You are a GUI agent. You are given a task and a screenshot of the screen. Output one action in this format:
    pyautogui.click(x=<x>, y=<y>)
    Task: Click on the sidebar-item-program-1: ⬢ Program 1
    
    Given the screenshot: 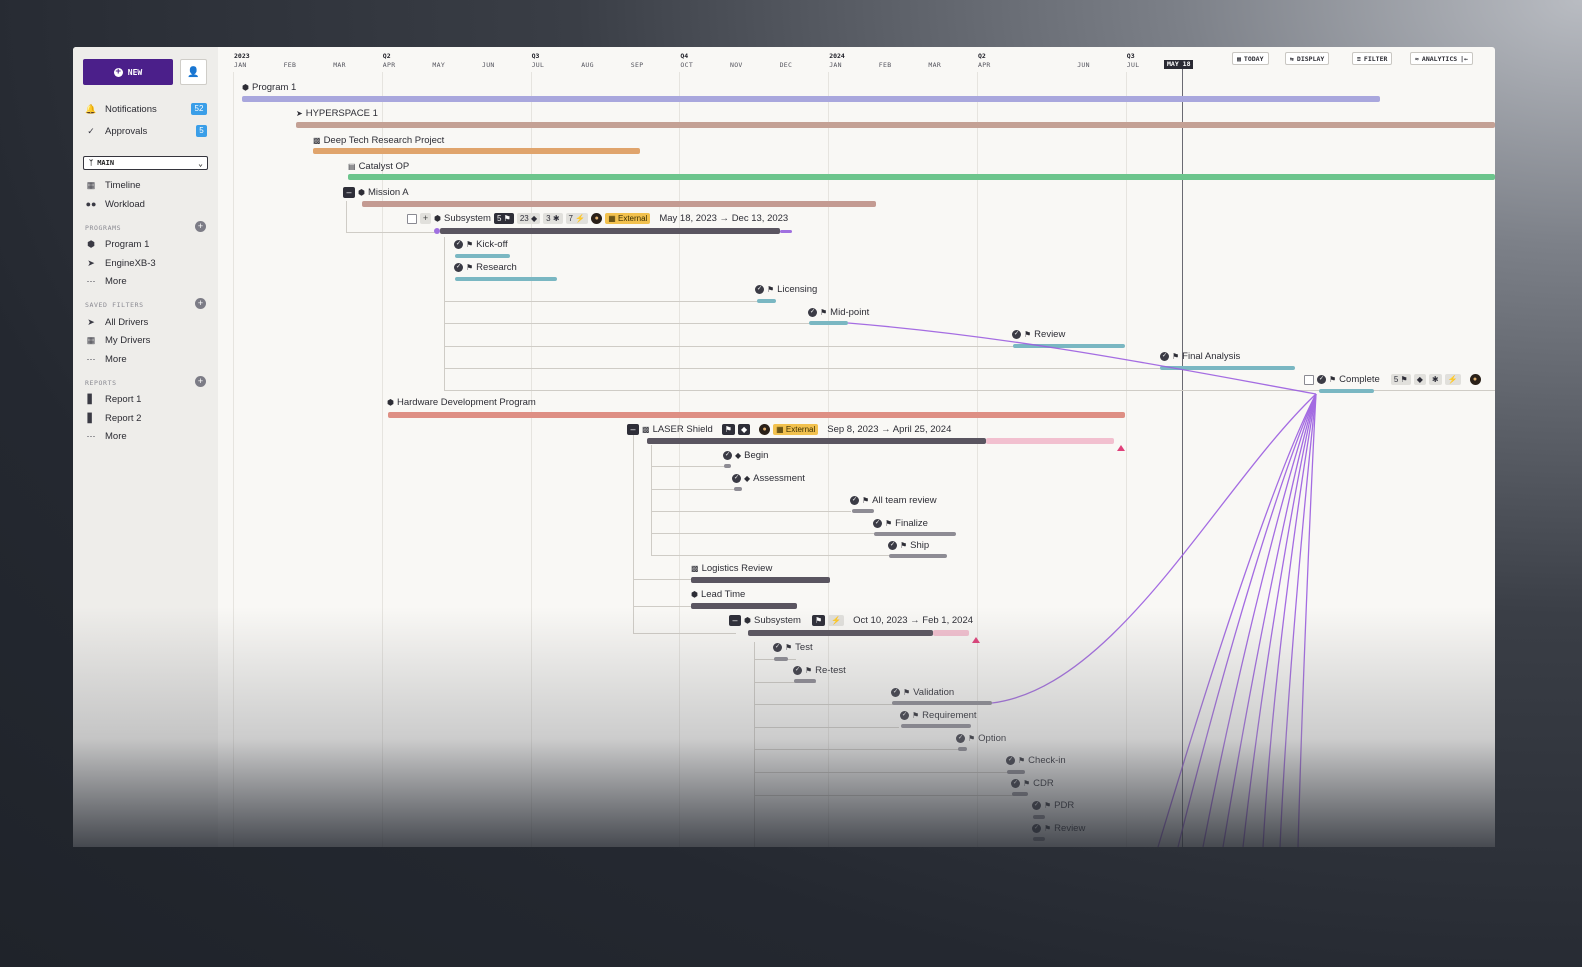 What is the action you would take?
    pyautogui.click(x=117, y=244)
    